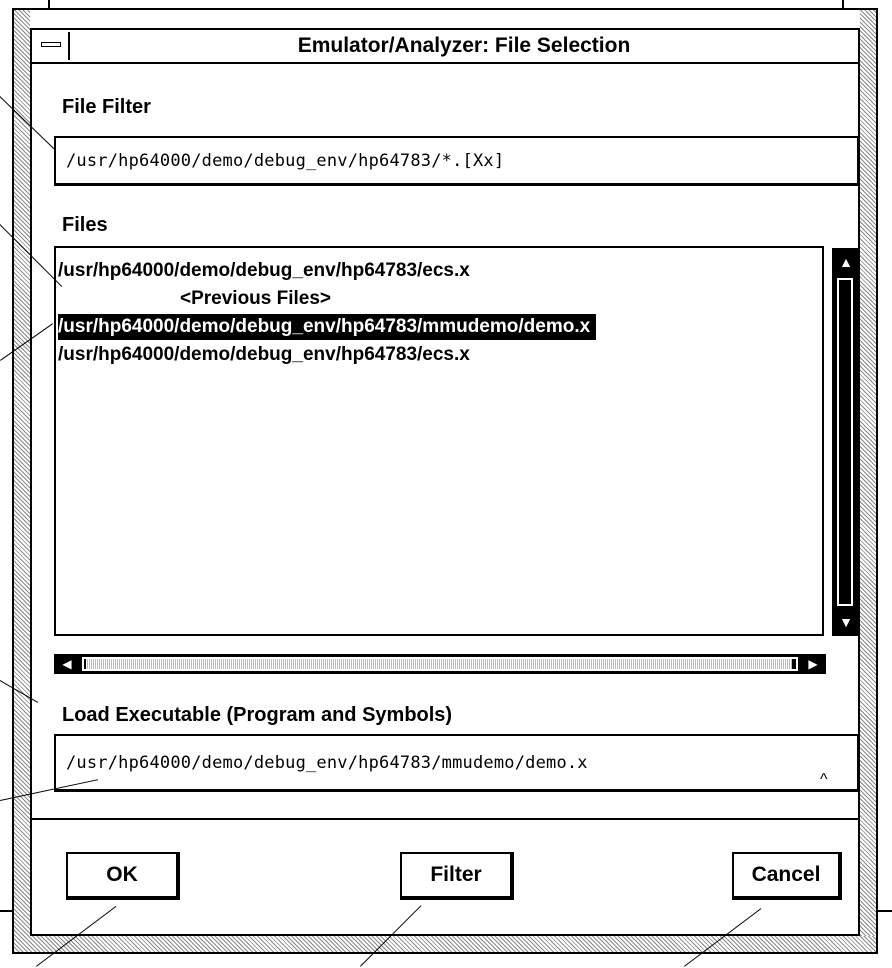 The width and height of the screenshot is (892, 968). What do you see at coordinates (67, 664) in the screenshot?
I see `arrow-left-icon: ◀` at bounding box center [67, 664].